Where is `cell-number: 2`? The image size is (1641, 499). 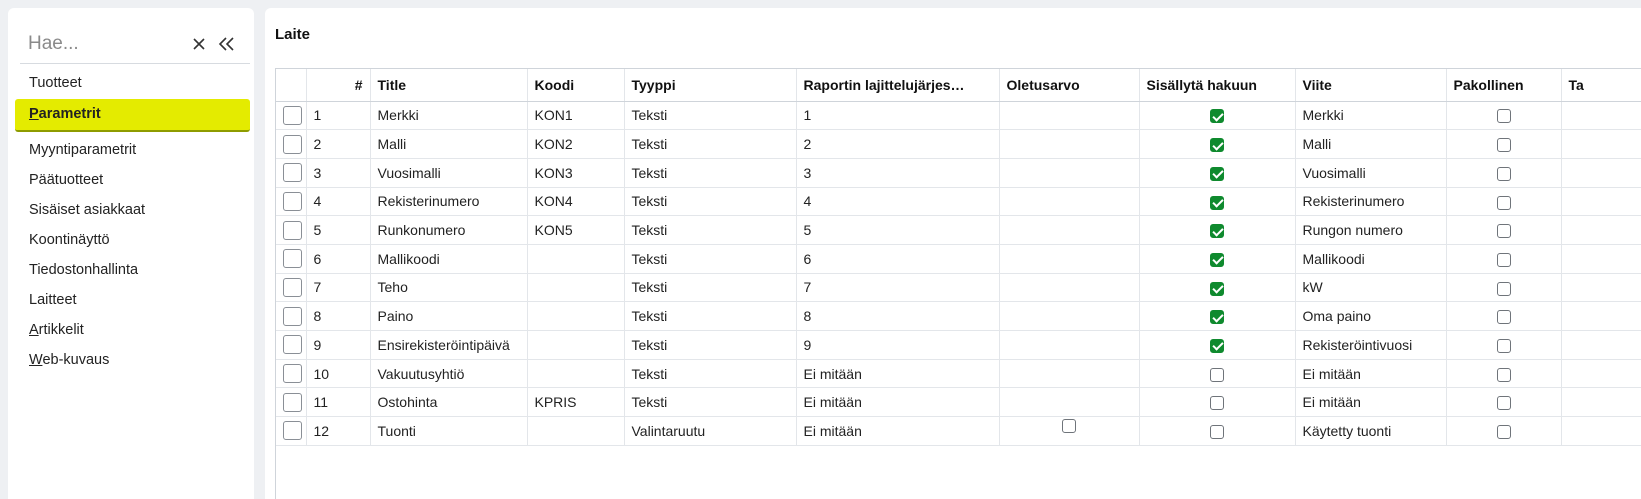
cell-number: 2 is located at coordinates (338, 144).